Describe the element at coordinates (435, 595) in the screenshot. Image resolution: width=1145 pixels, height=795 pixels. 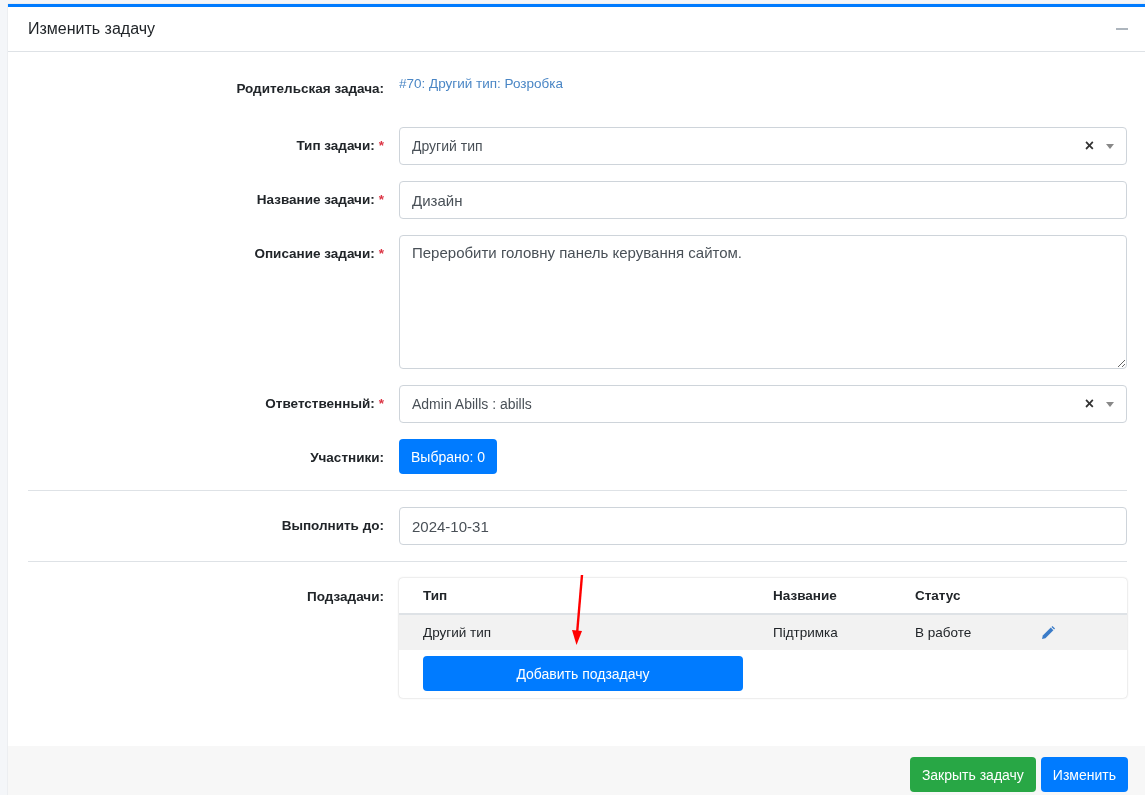
I see `column-header: Тип` at that location.